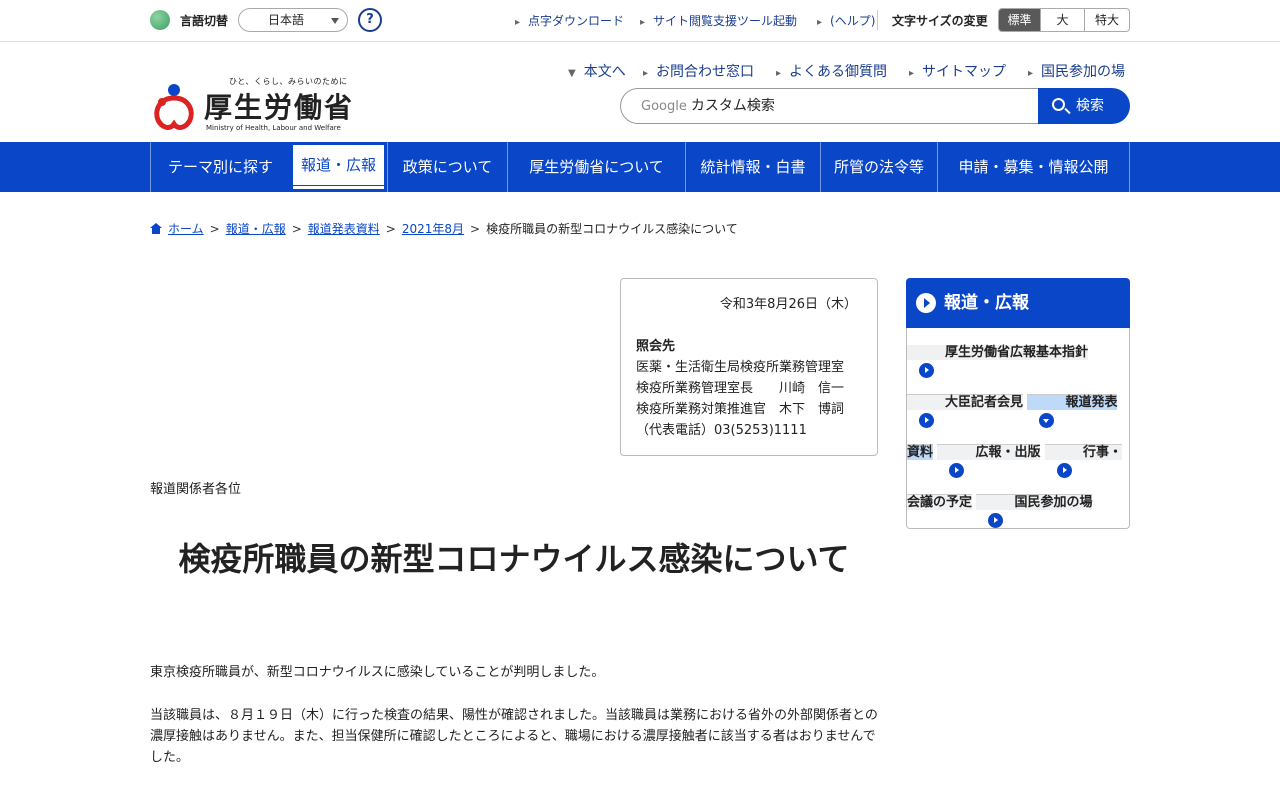 This screenshot has height=800, width=1280. I want to click on nav-statistics: 統計情報・白書, so click(752, 167).